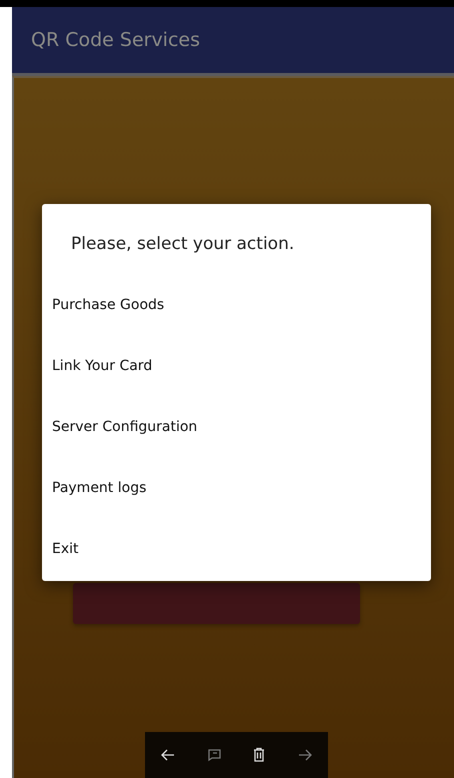 This screenshot has width=454, height=778. Describe the element at coordinates (236, 426) in the screenshot. I see `menu-item: Server Configuration` at that location.